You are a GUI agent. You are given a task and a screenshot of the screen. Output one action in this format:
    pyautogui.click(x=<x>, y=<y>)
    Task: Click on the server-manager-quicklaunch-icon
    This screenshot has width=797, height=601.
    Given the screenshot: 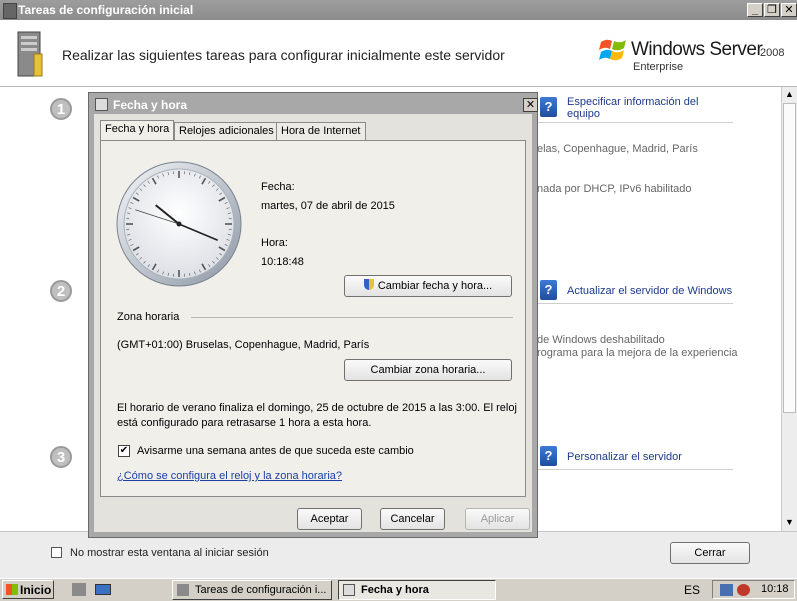 What is the action you would take?
    pyautogui.click(x=79, y=589)
    